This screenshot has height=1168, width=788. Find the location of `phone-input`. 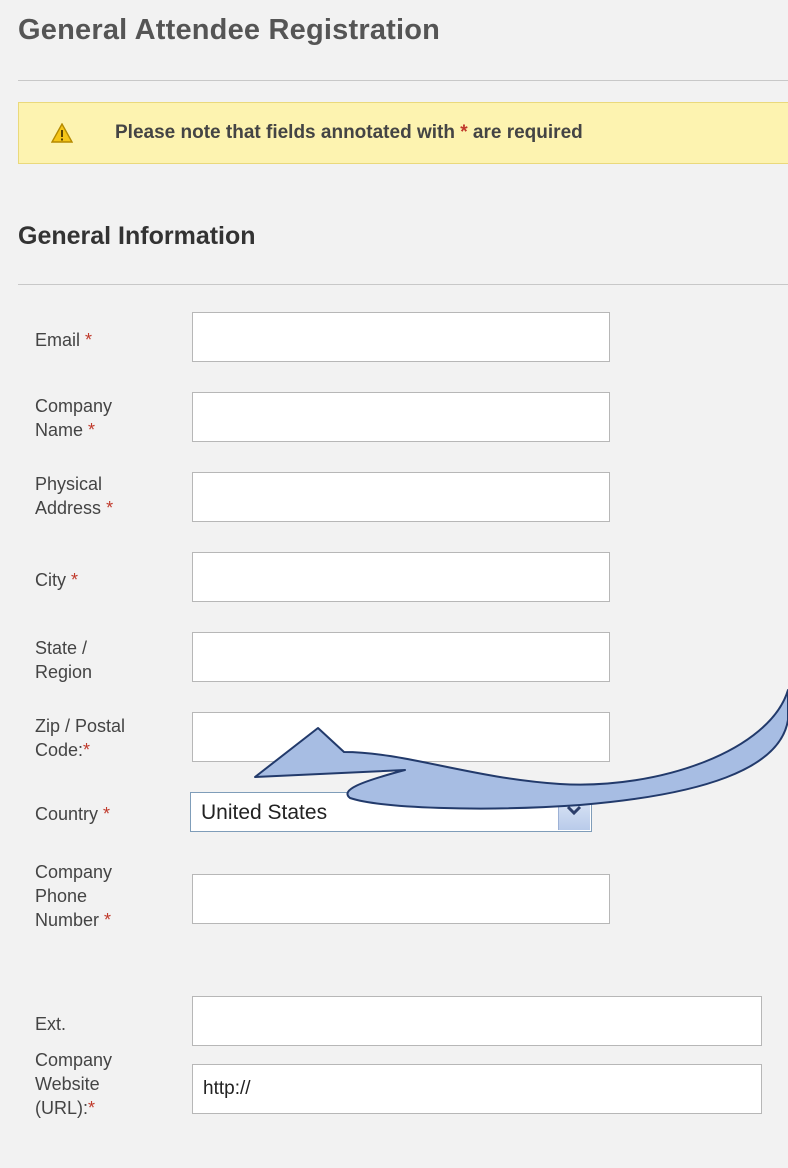

phone-input is located at coordinates (401, 899).